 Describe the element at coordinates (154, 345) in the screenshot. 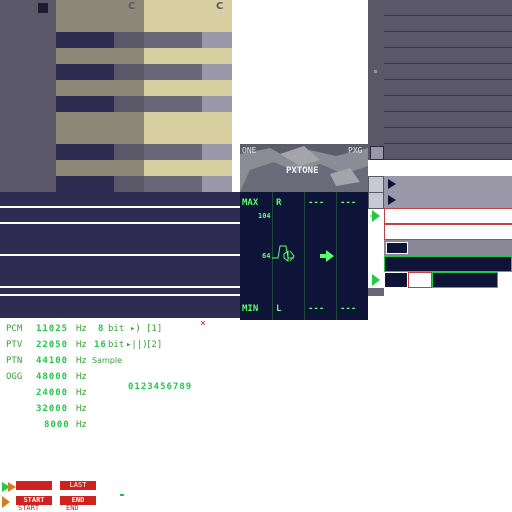

I see `format-ch-ptv: [2]` at that location.